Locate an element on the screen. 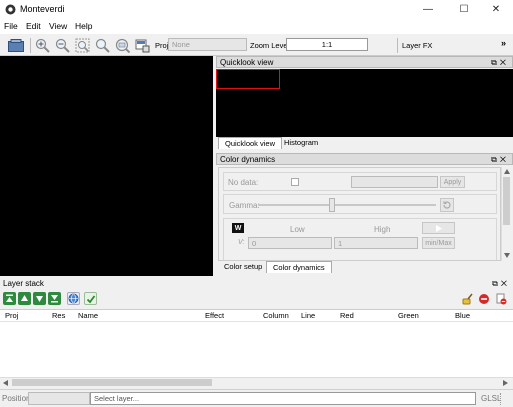 The height and width of the screenshot is (407, 513). proj-value: None is located at coordinates (181, 44).